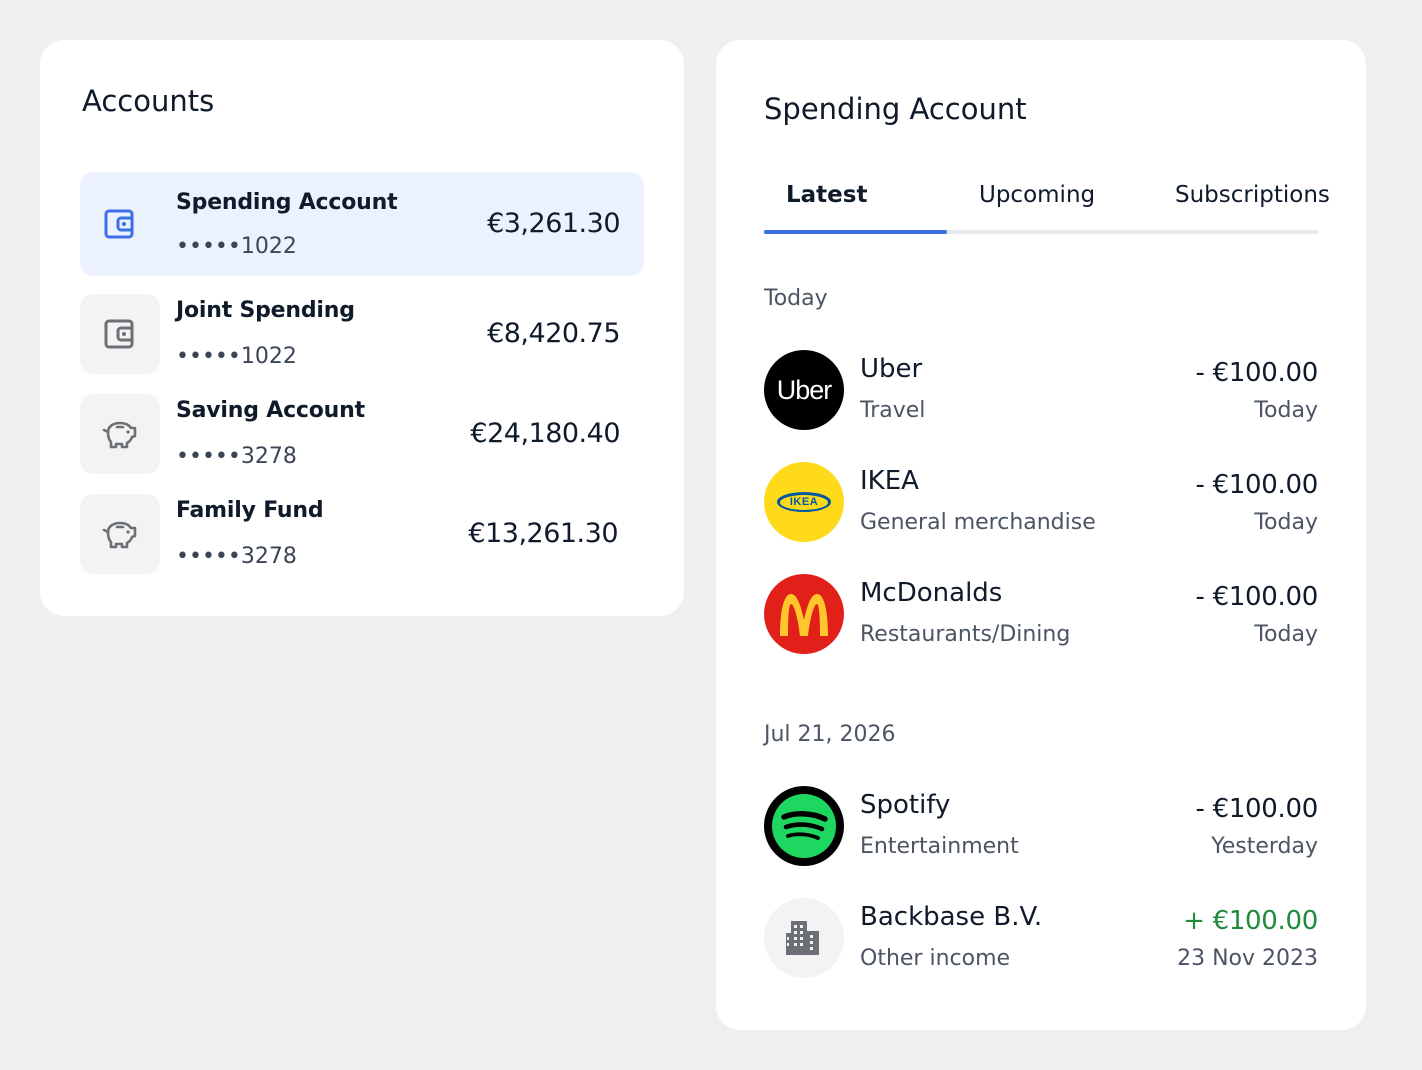 The width and height of the screenshot is (1422, 1070). Describe the element at coordinates (250, 510) in the screenshot. I see `account-name: Family Fund` at that location.